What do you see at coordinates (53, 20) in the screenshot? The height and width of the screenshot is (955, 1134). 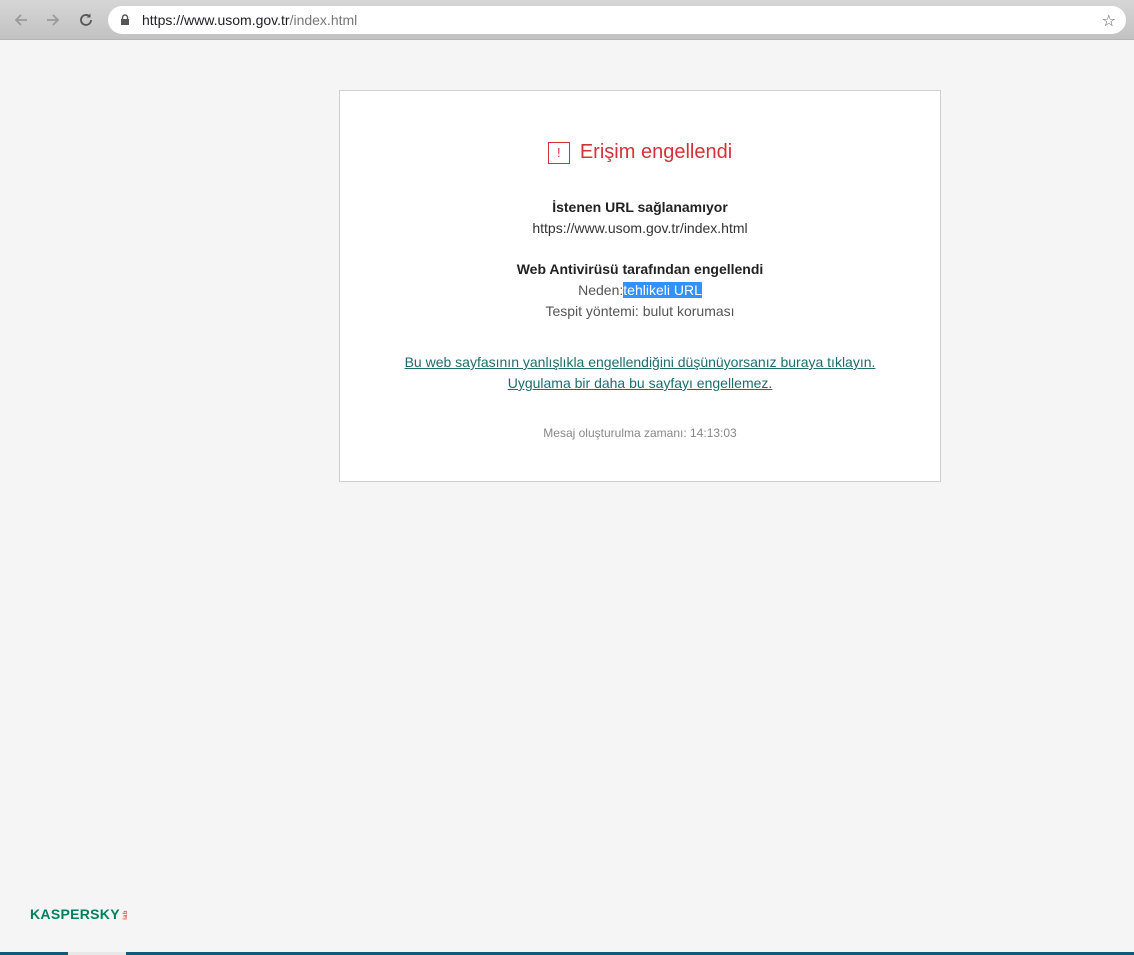 I see `forward-arrow-icon` at bounding box center [53, 20].